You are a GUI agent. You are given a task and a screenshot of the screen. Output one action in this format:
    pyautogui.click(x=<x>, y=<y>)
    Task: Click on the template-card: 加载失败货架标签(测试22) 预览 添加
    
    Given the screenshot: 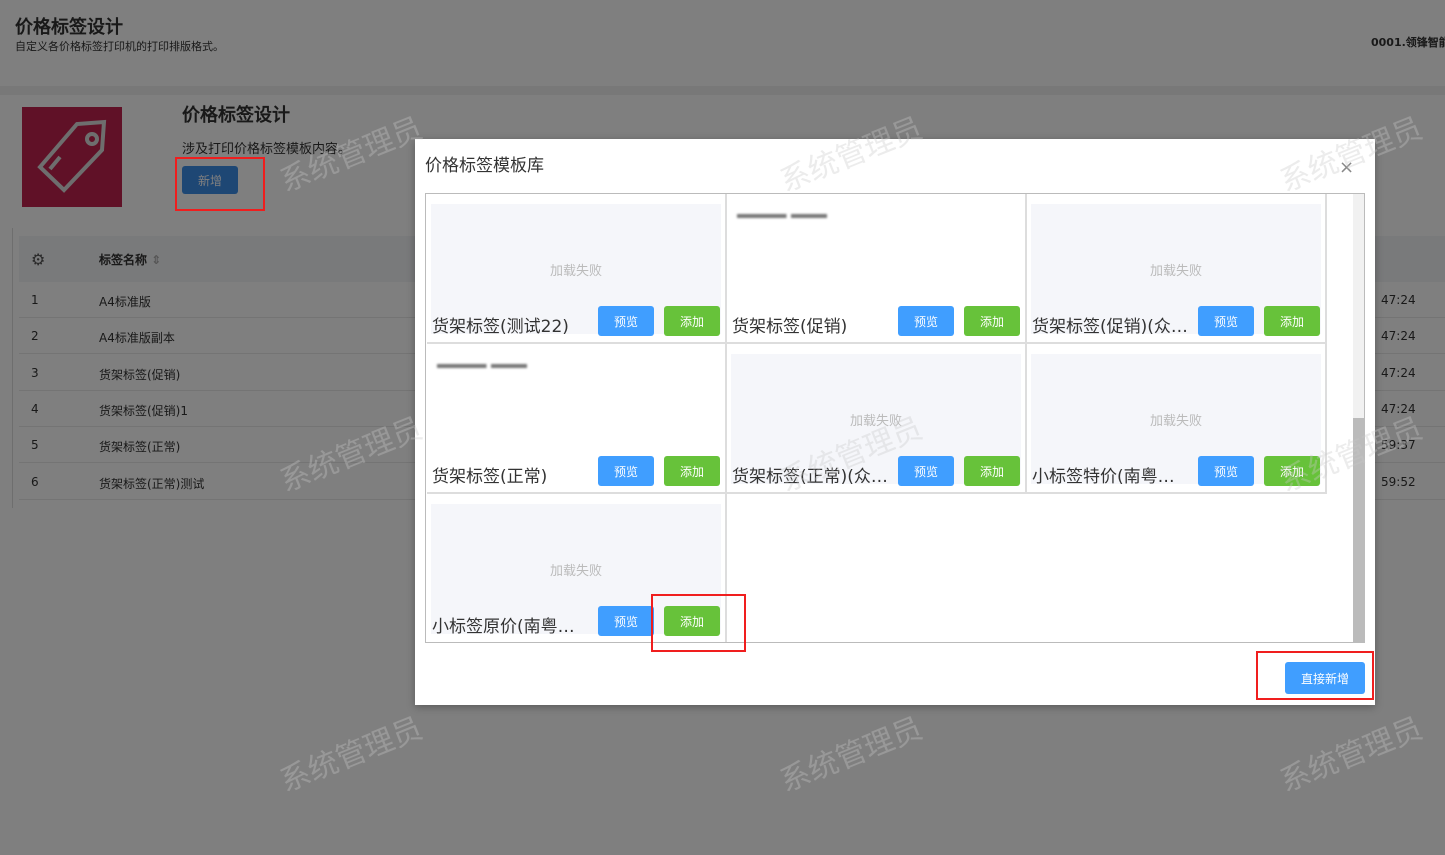 What is the action you would take?
    pyautogui.click(x=577, y=269)
    